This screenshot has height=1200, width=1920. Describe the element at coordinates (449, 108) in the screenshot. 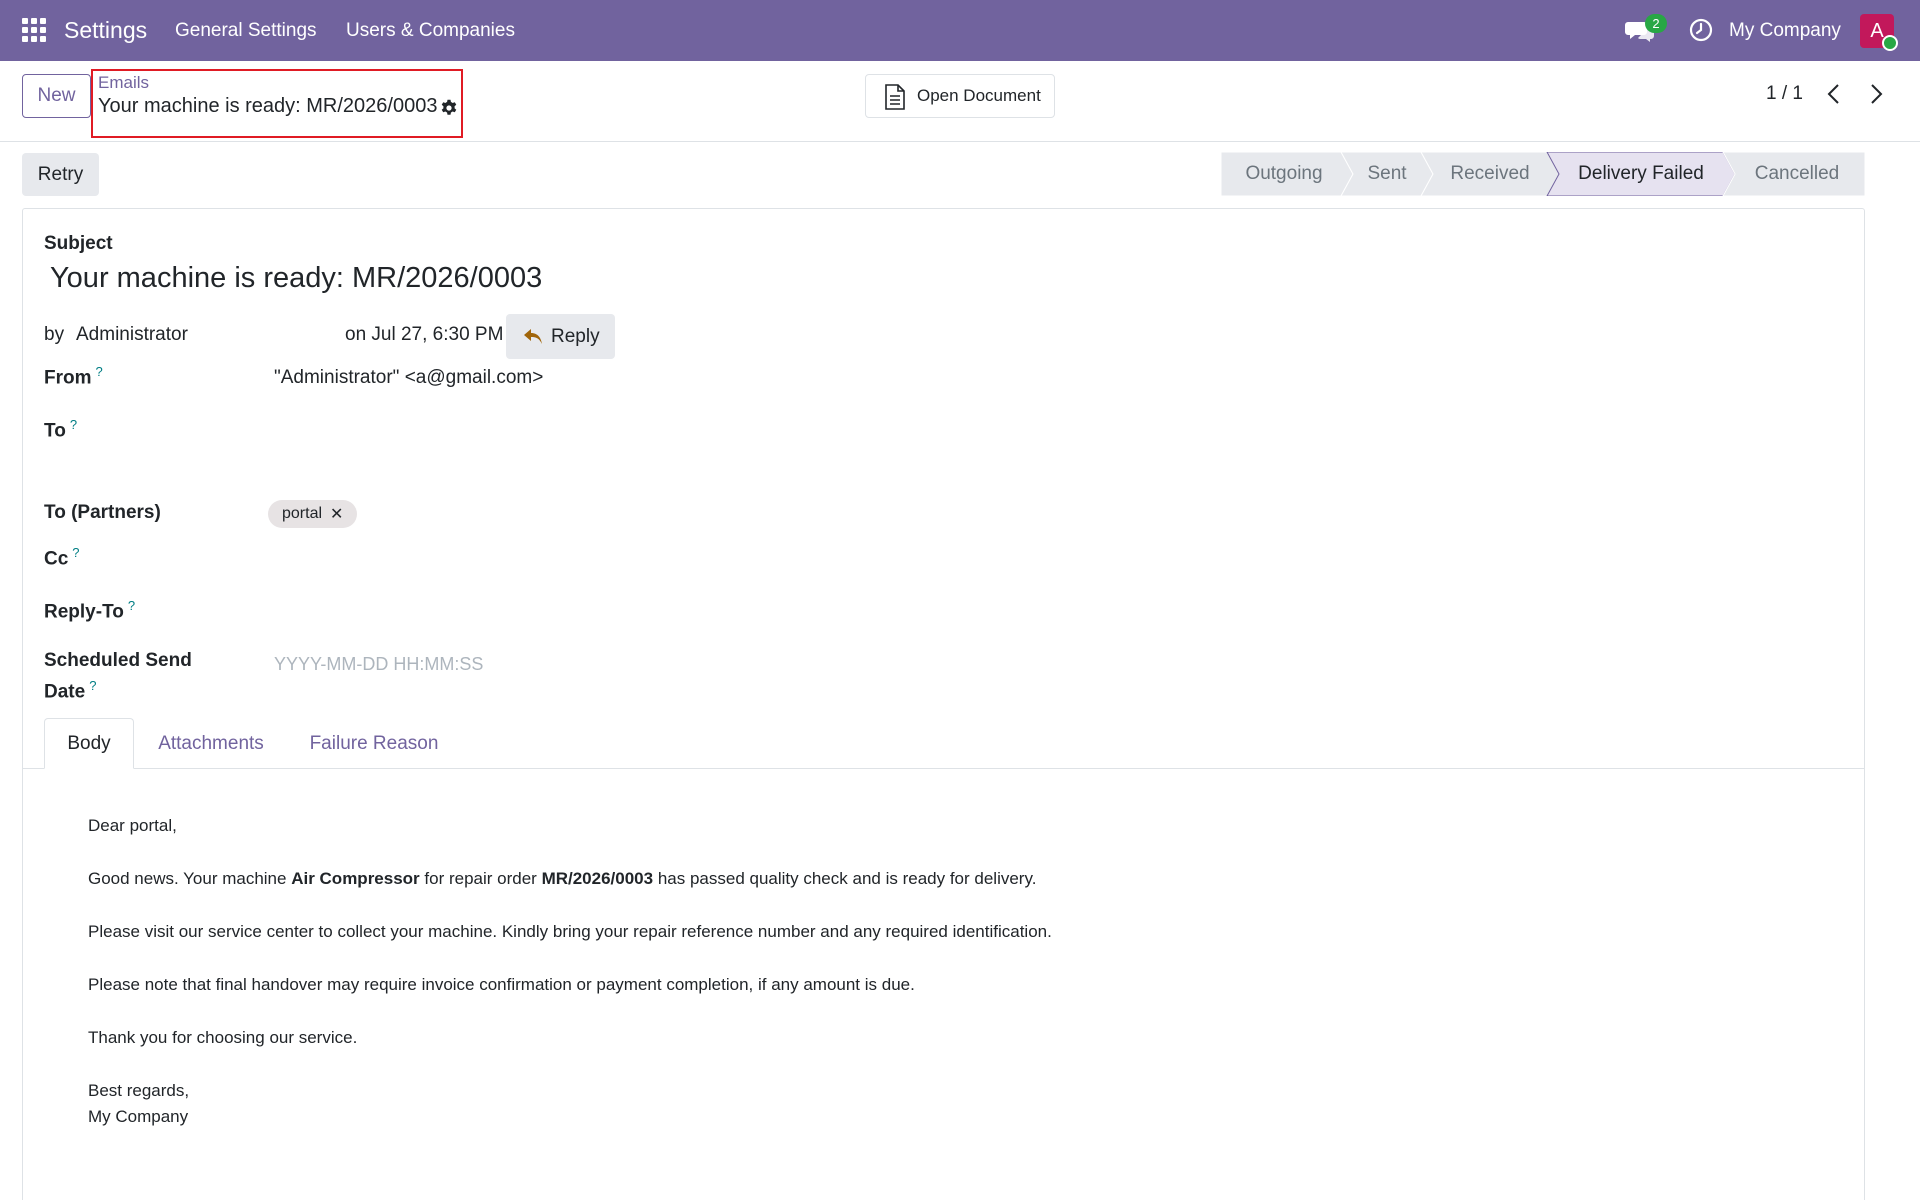

I see `gear-icon` at that location.